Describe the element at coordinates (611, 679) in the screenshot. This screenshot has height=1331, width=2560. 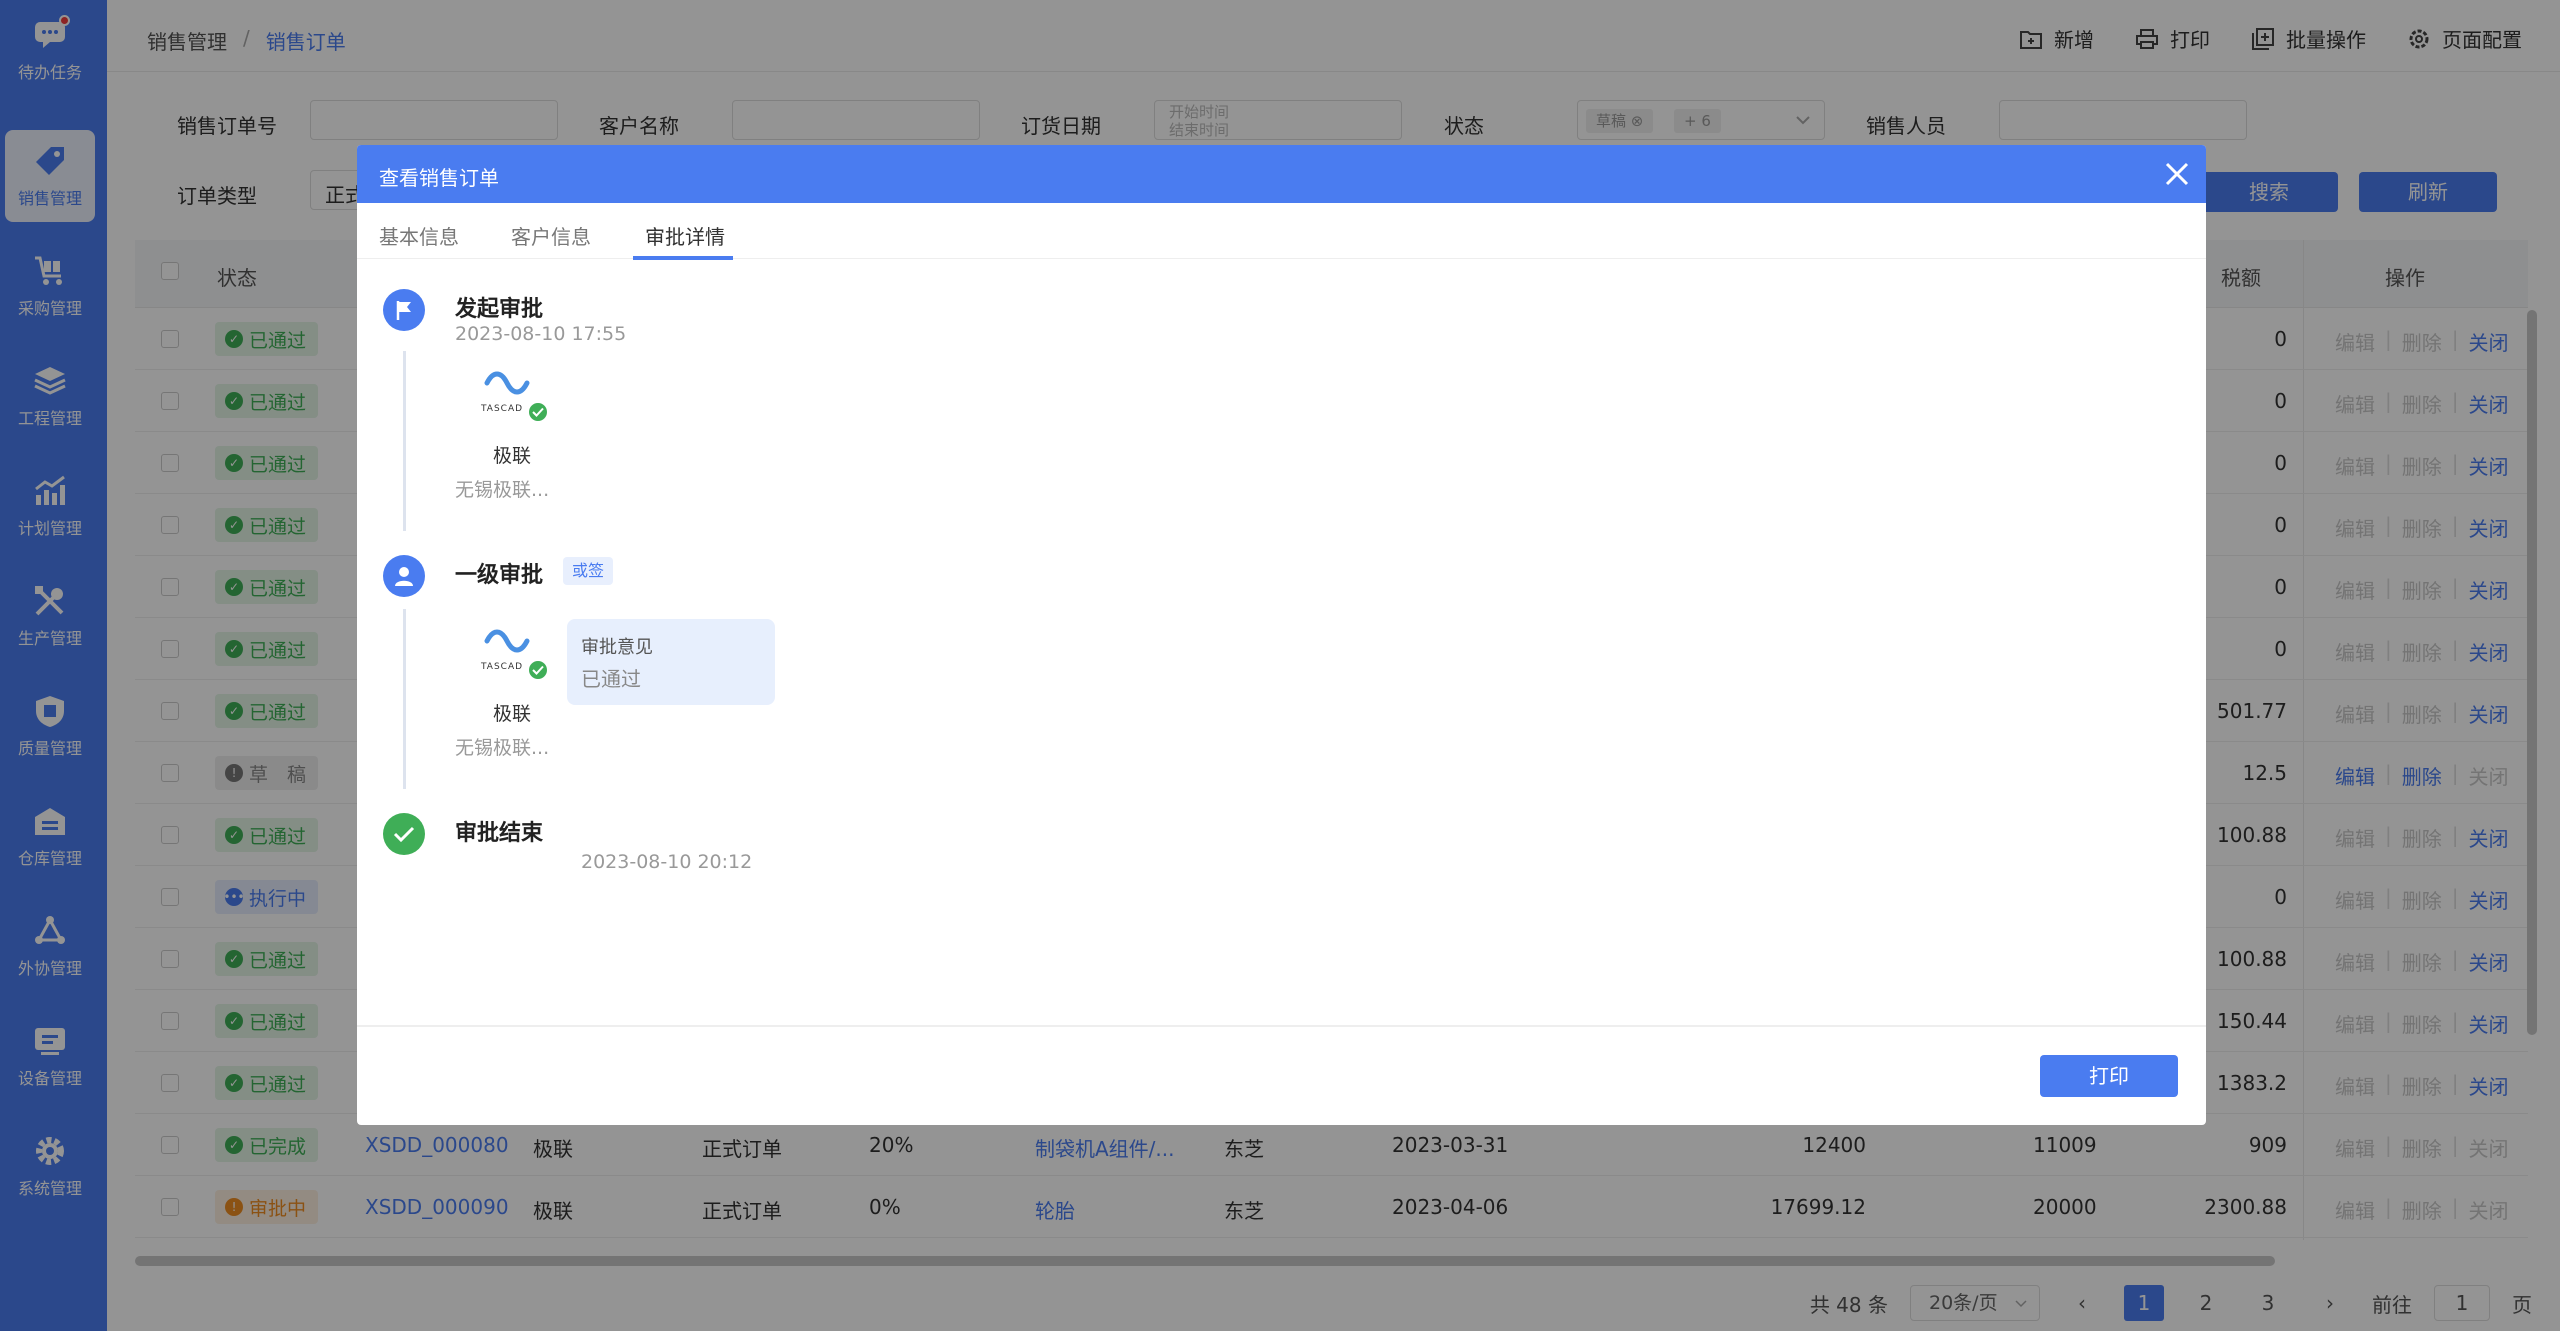
I see `comment-value: 已通过` at that location.